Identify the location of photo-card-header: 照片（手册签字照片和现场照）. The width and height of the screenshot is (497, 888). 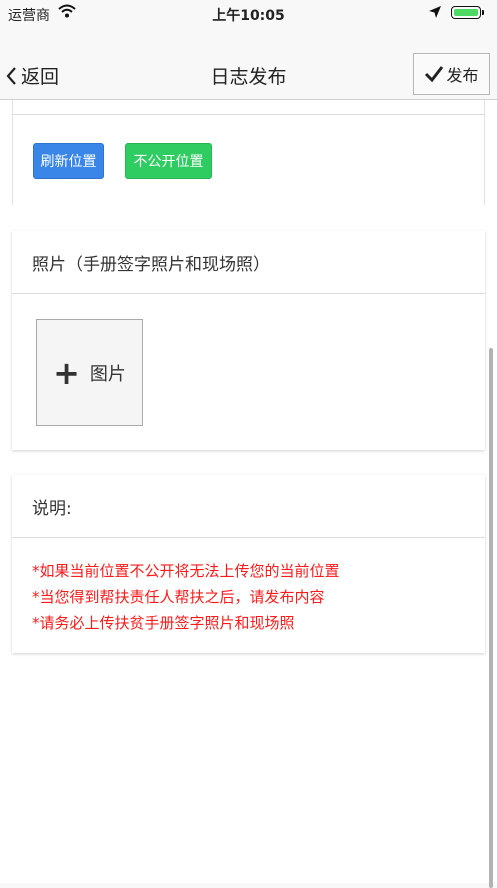
(248, 262).